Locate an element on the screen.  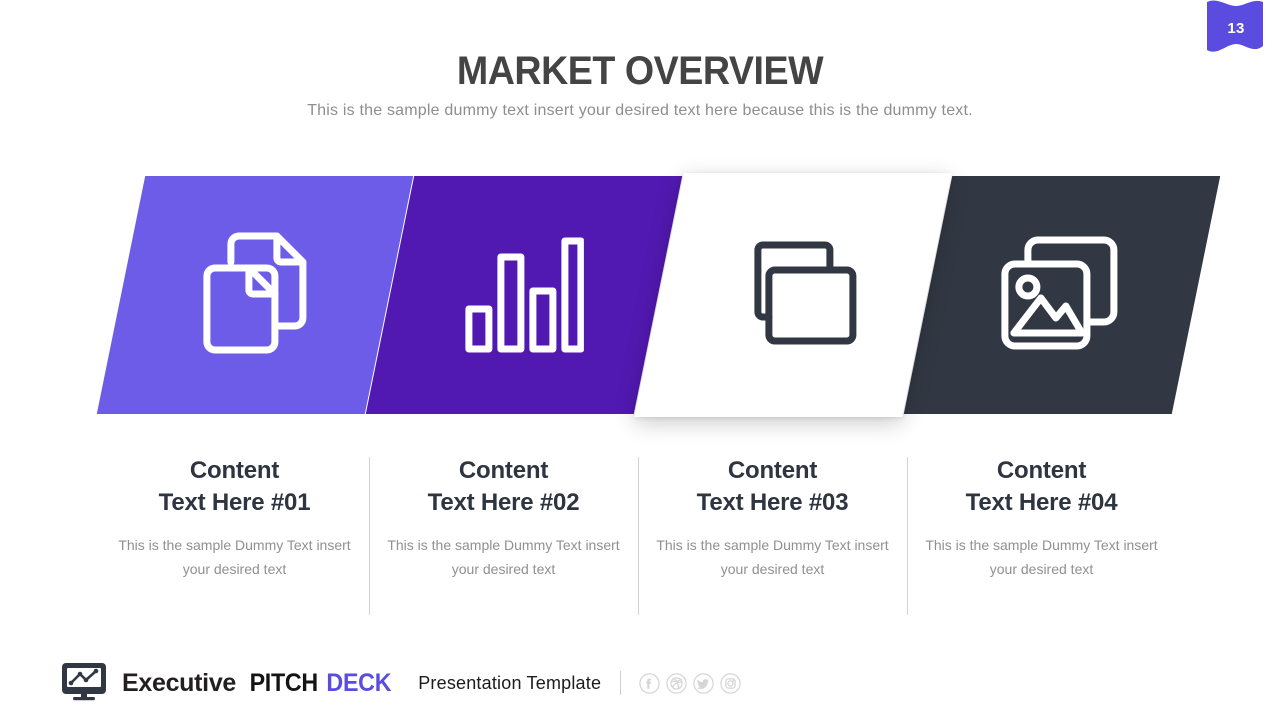
footer-tagline: Presentation Template is located at coordinates (510, 682).